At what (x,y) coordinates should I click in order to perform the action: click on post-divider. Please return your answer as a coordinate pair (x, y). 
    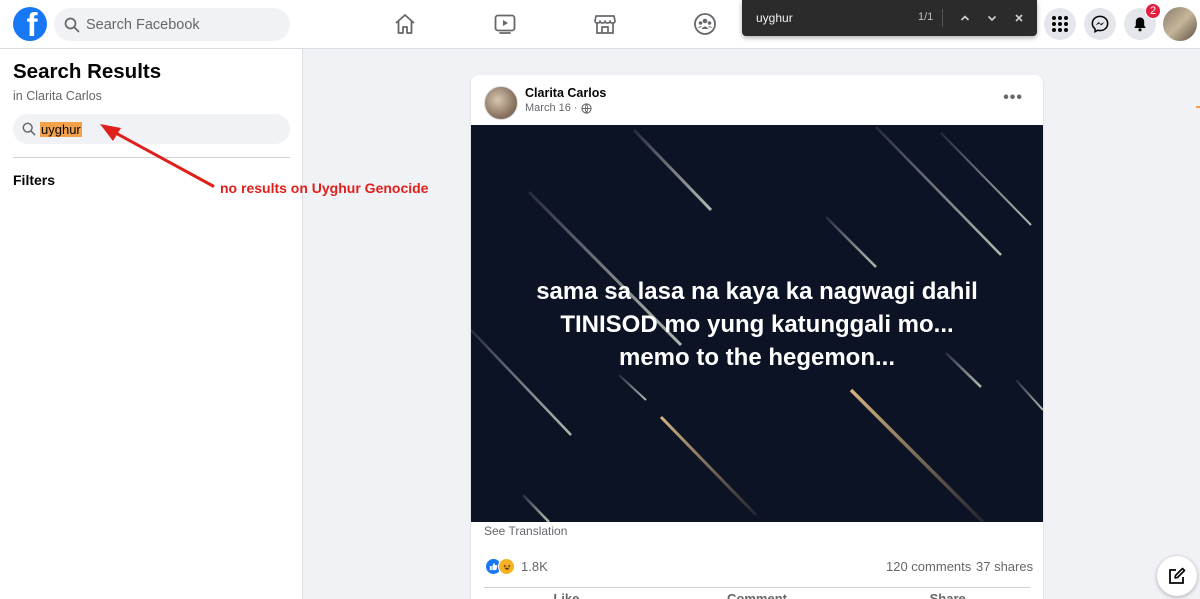
    Looking at the image, I should click on (757, 587).